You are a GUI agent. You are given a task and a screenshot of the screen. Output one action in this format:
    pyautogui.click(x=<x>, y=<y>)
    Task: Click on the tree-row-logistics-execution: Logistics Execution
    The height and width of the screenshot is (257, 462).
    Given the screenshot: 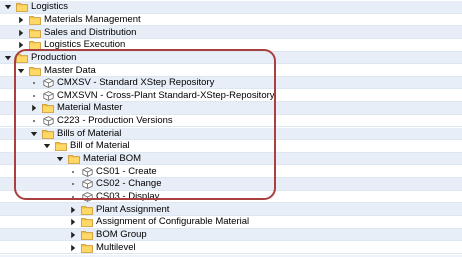 What is the action you would take?
    pyautogui.click(x=231, y=45)
    